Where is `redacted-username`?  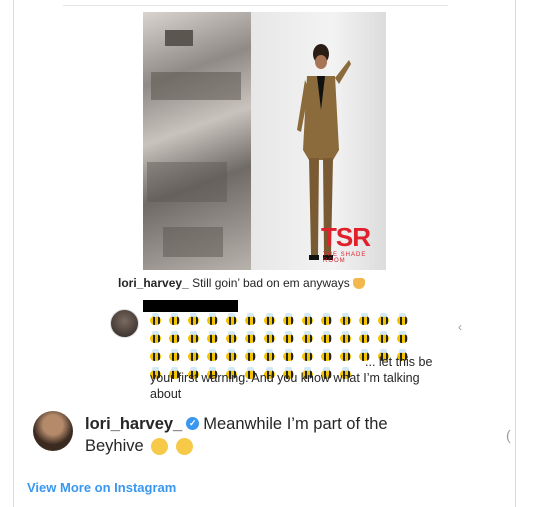 redacted-username is located at coordinates (190, 306).